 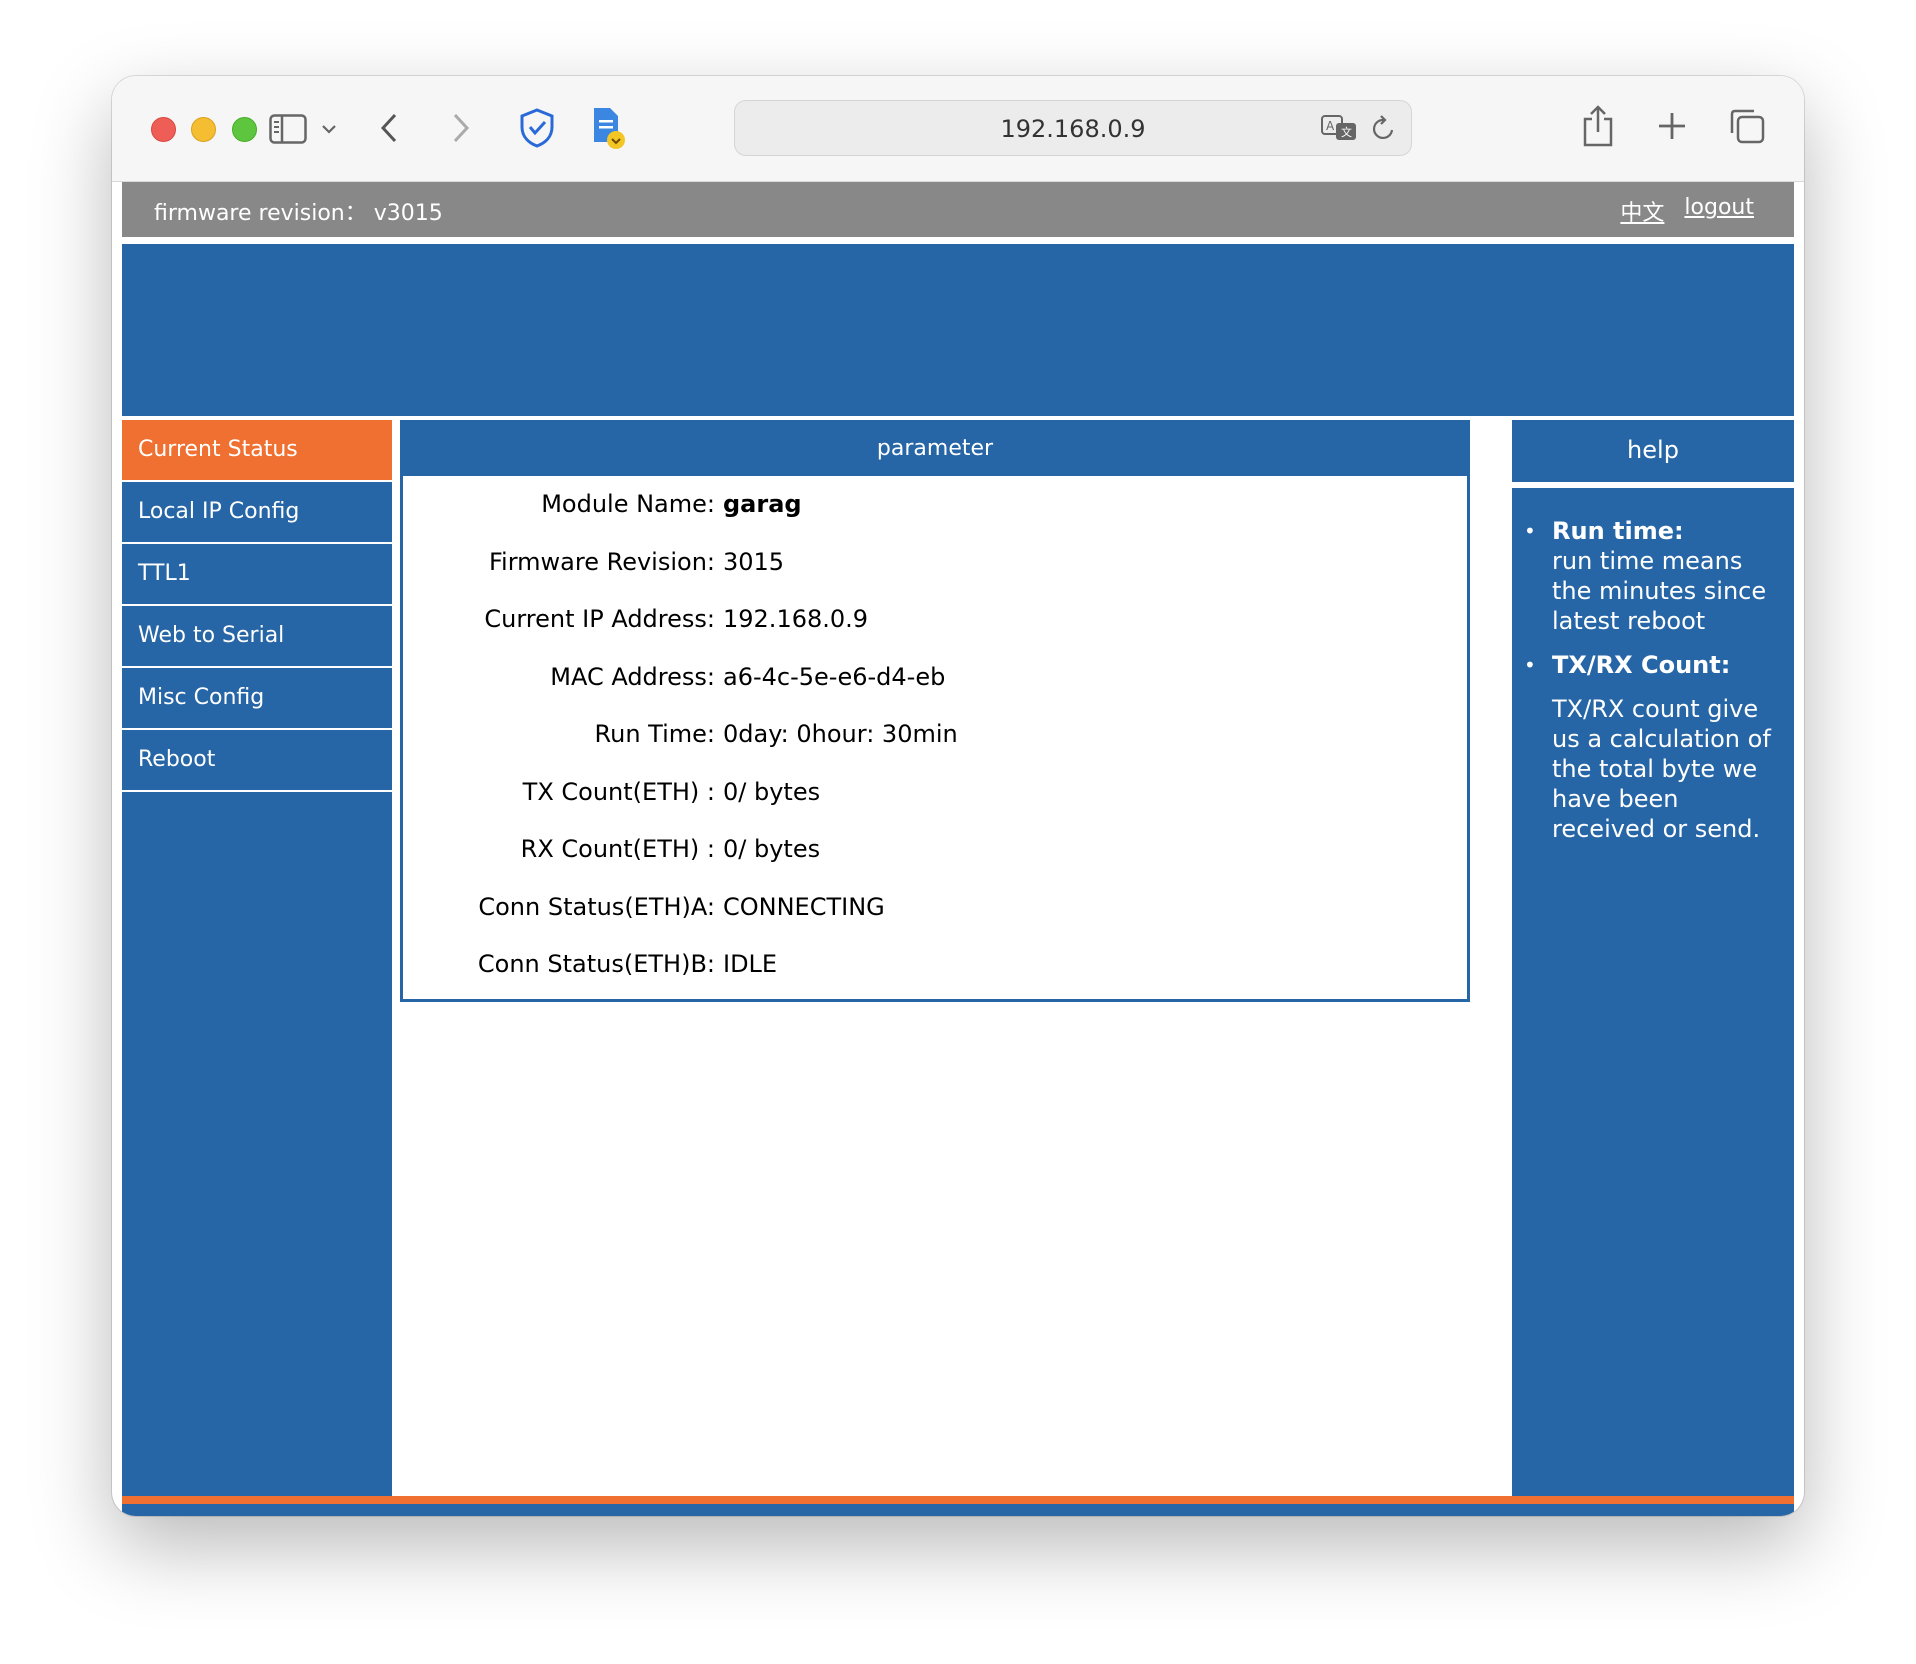 What do you see at coordinates (935, 749) in the screenshot?
I see `param-row: Run Time: 0day: 0hour: 30min` at bounding box center [935, 749].